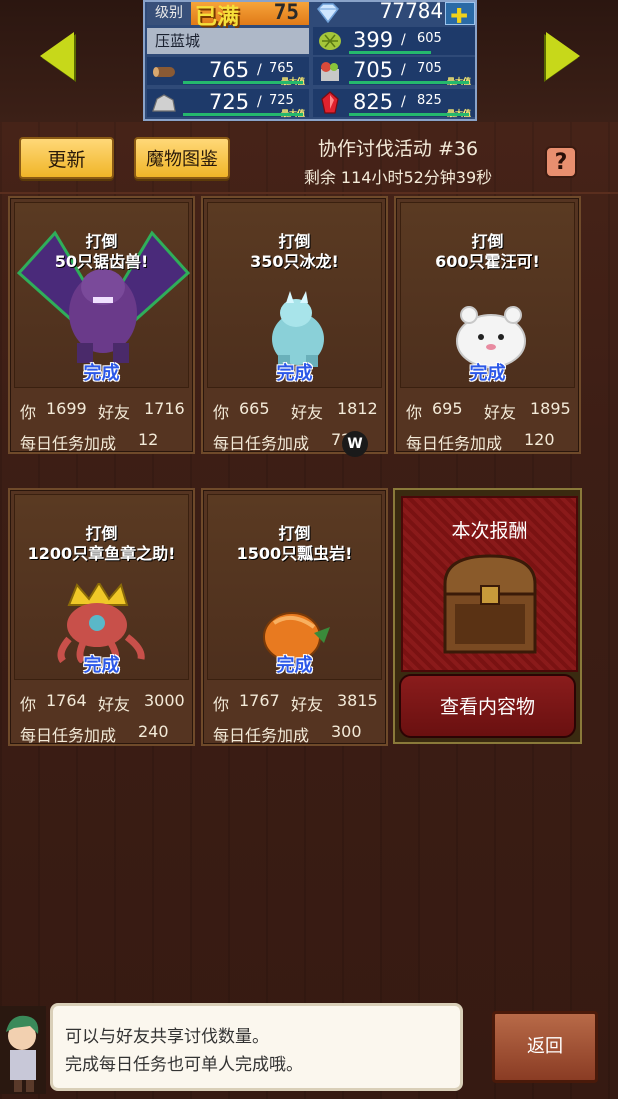  I want to click on bonus-value: 120, so click(539, 439).